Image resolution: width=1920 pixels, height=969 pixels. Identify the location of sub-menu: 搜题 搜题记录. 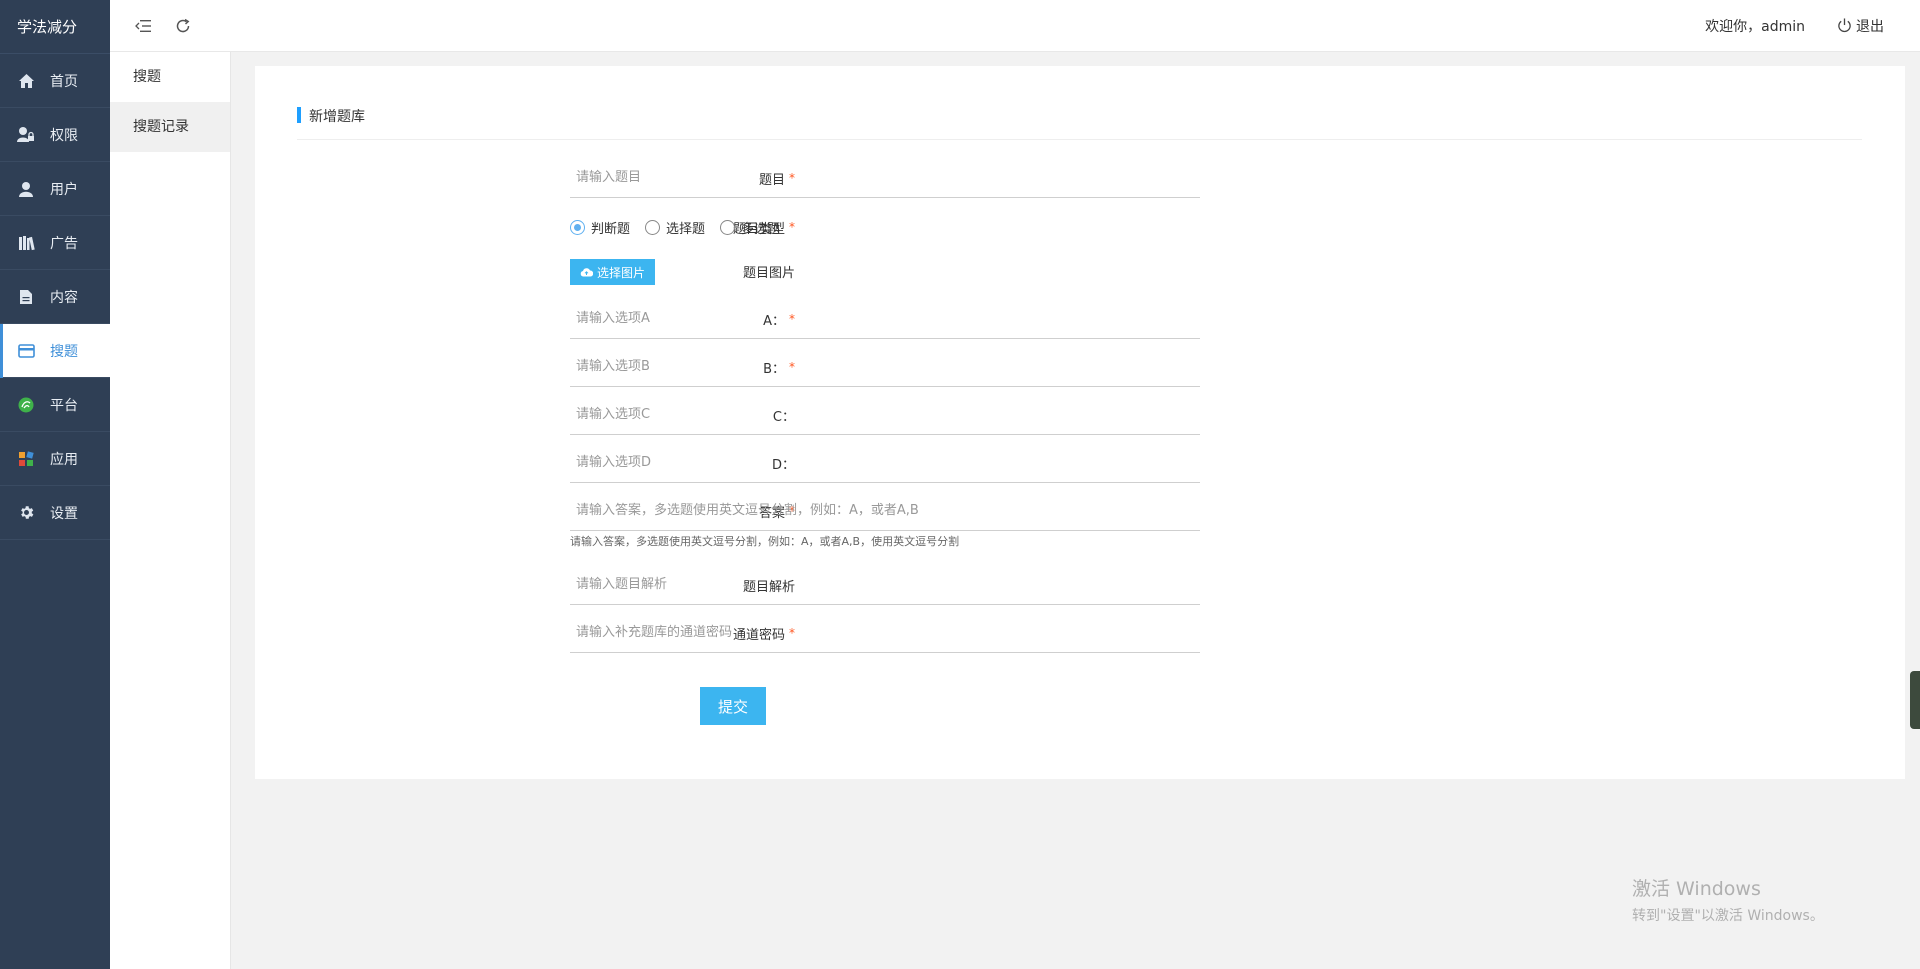
(170, 510).